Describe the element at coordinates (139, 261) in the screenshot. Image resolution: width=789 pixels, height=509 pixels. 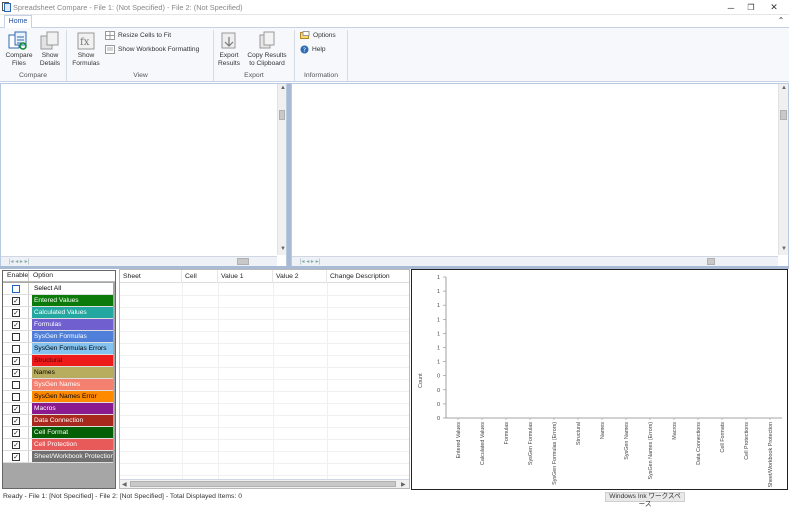
I see `file1-horizontal-scrollbar: |◂ ◂ ▸ ▸|` at that location.